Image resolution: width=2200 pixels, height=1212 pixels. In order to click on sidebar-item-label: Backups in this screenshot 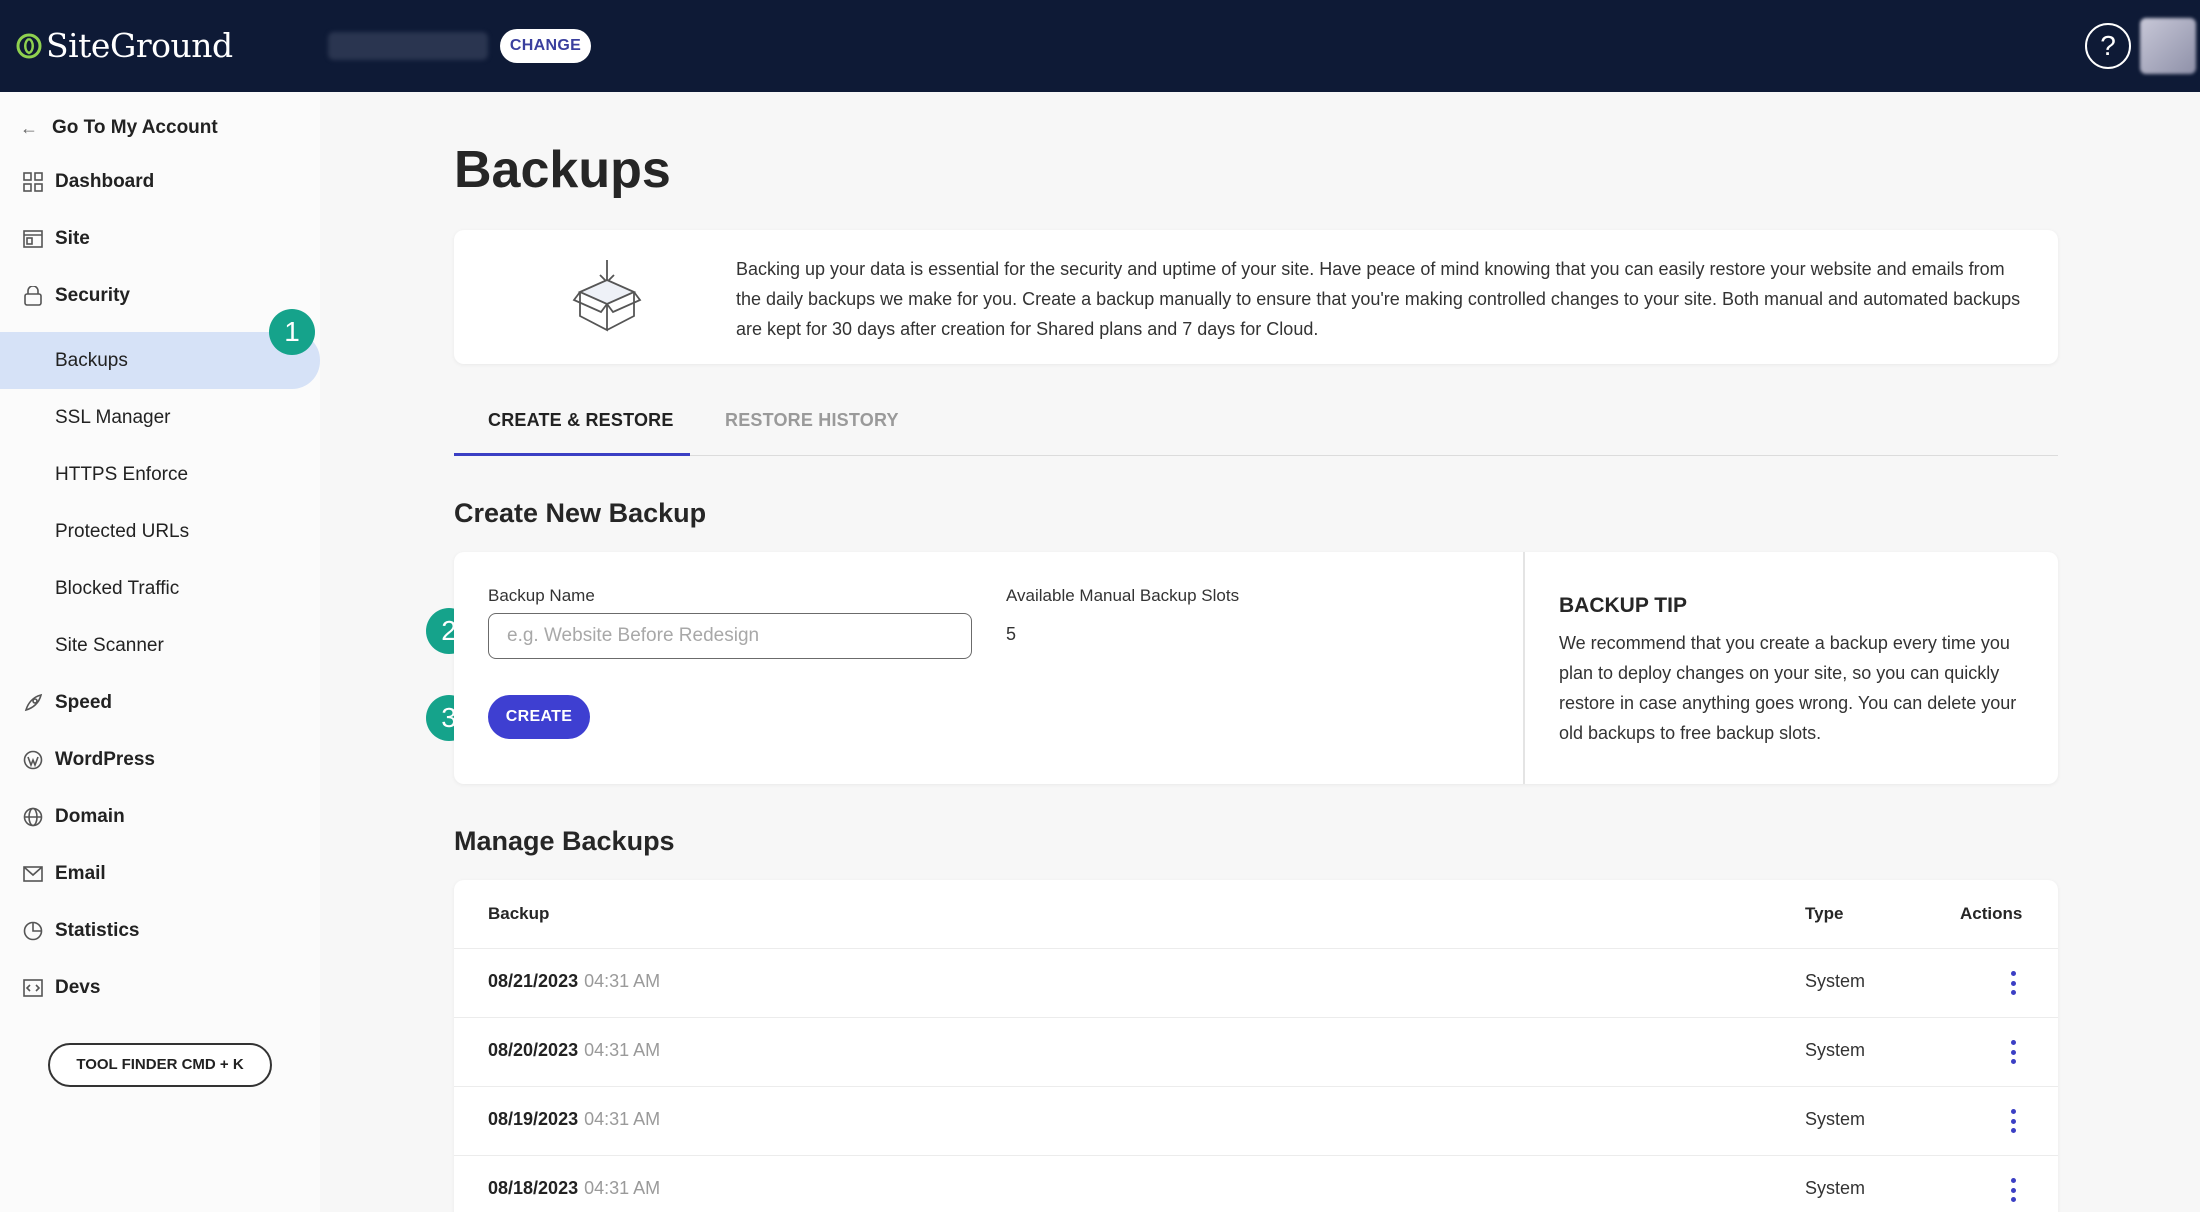, I will do `click(91, 360)`.